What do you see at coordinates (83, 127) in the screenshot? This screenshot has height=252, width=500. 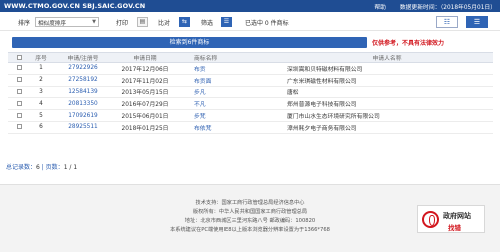 I see `row-reg-no: 28925511` at bounding box center [83, 127].